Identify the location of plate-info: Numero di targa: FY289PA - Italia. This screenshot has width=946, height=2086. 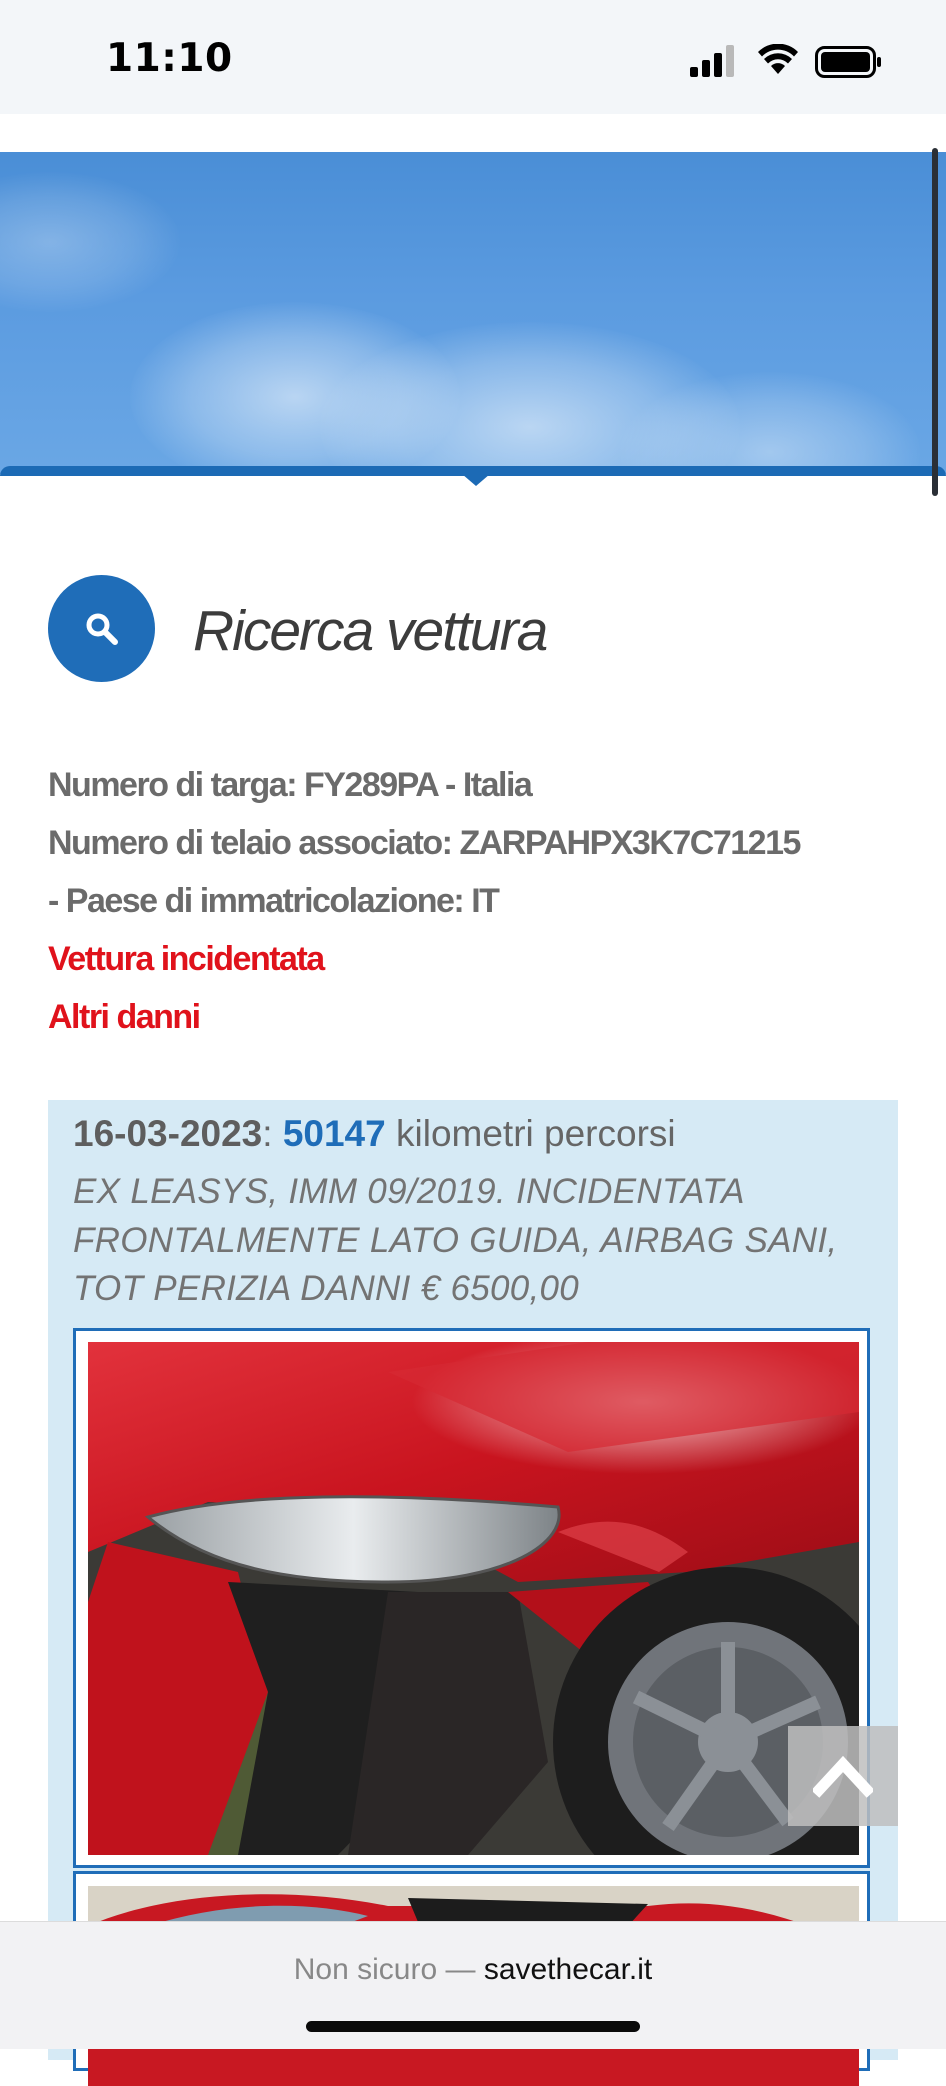
(290, 785).